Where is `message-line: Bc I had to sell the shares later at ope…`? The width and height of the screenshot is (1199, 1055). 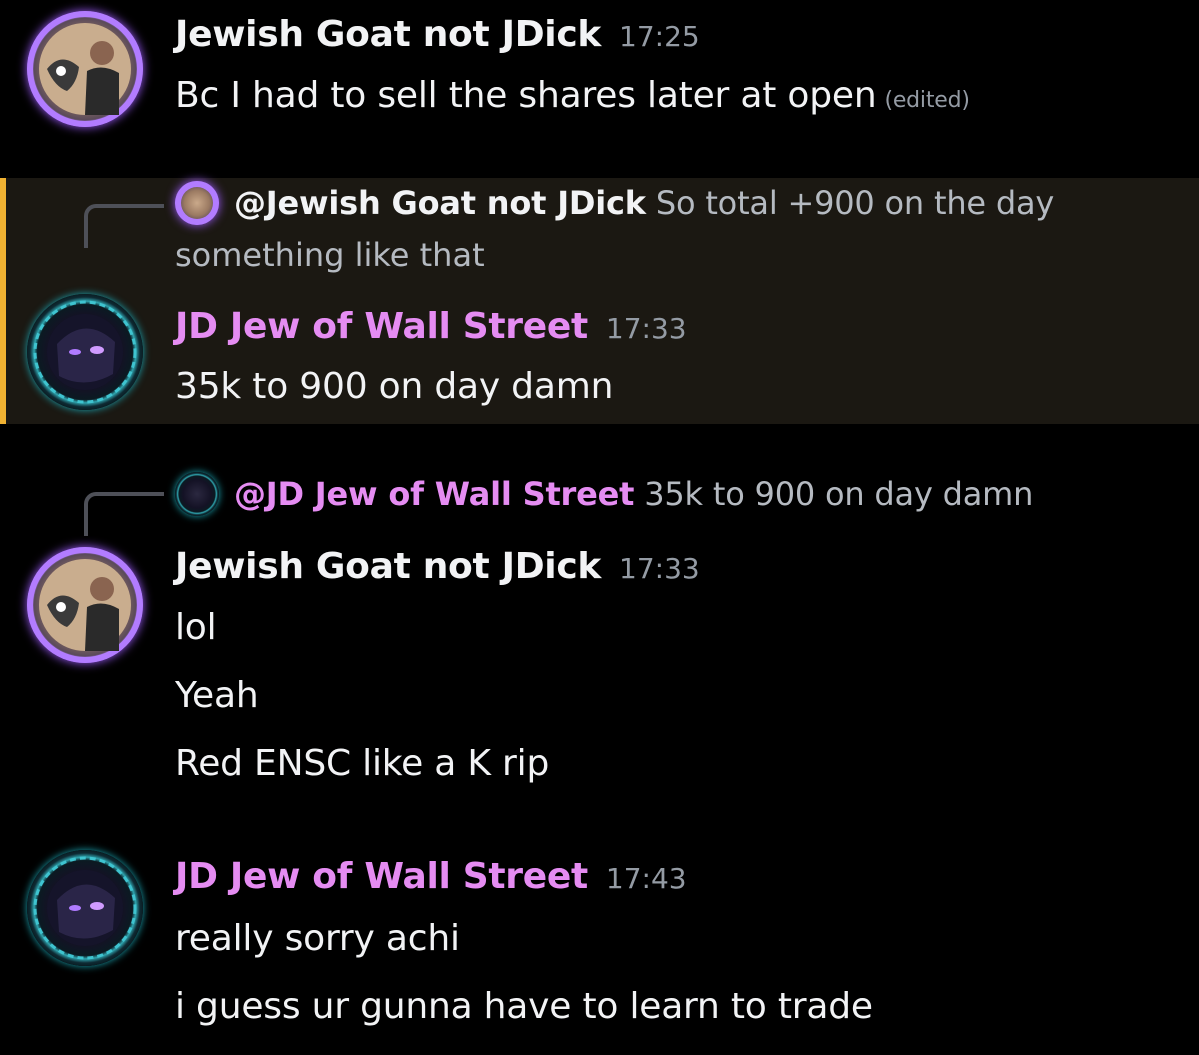
message-line: Bc I had to sell the shares later at ope… is located at coordinates (526, 95).